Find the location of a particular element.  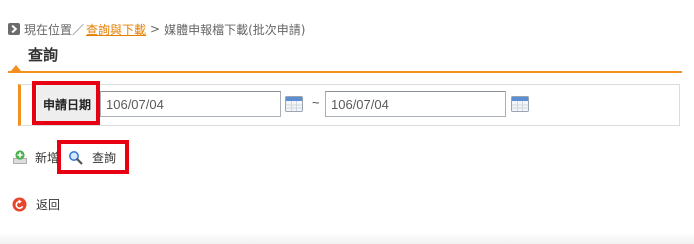

breadcrumb-link-query-download: 查詢與下載 is located at coordinates (116, 29).